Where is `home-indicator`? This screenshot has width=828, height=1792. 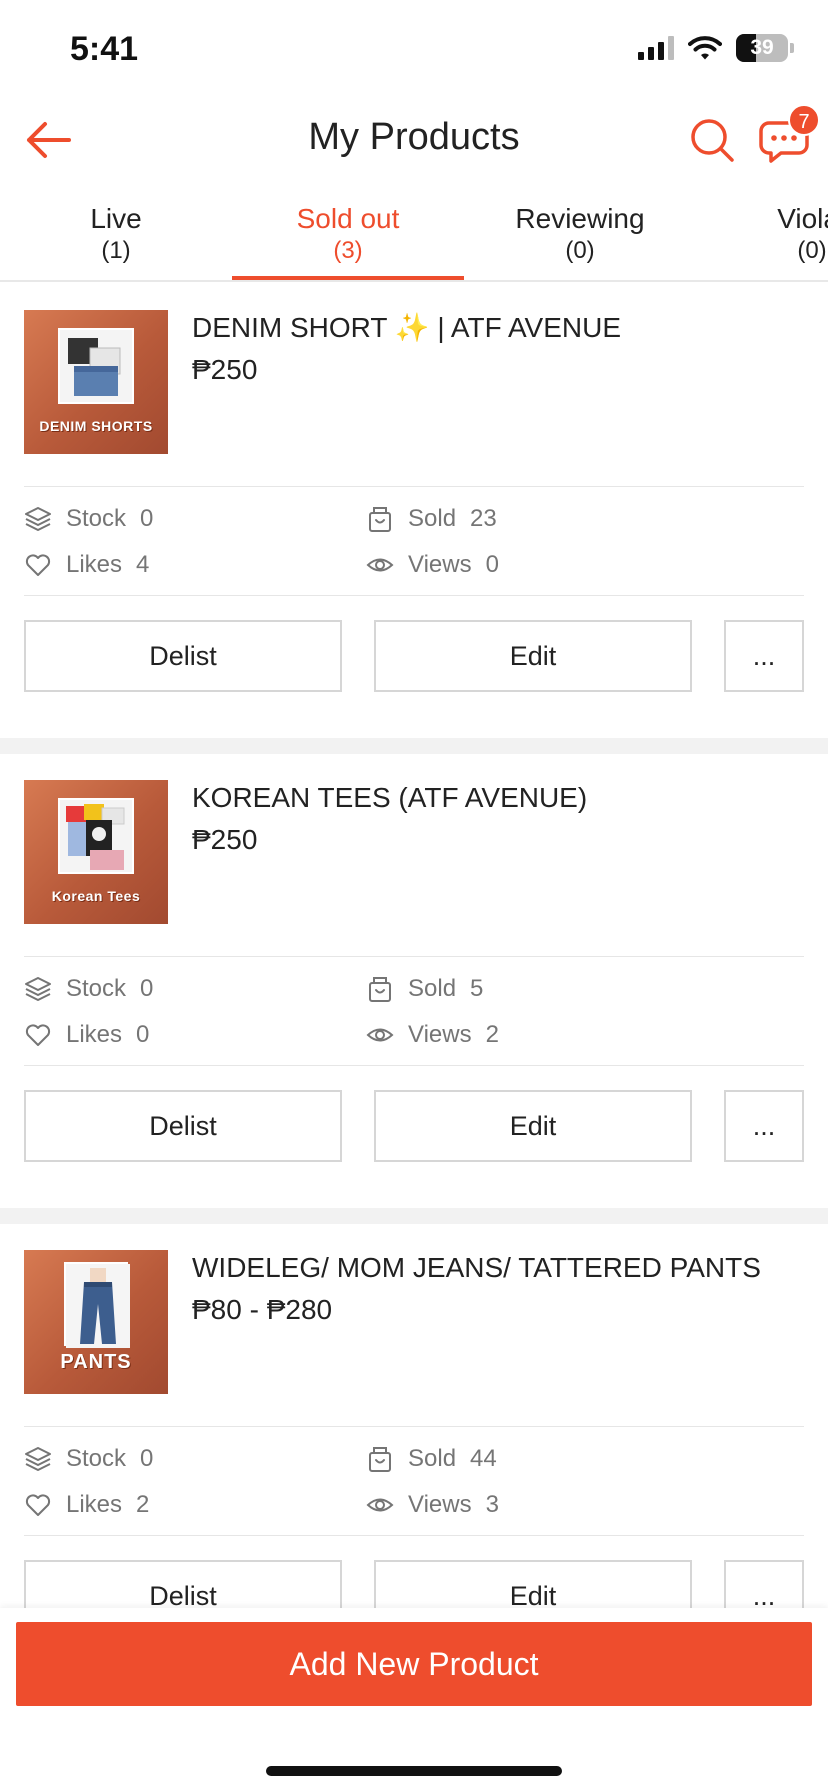 home-indicator is located at coordinates (414, 1771).